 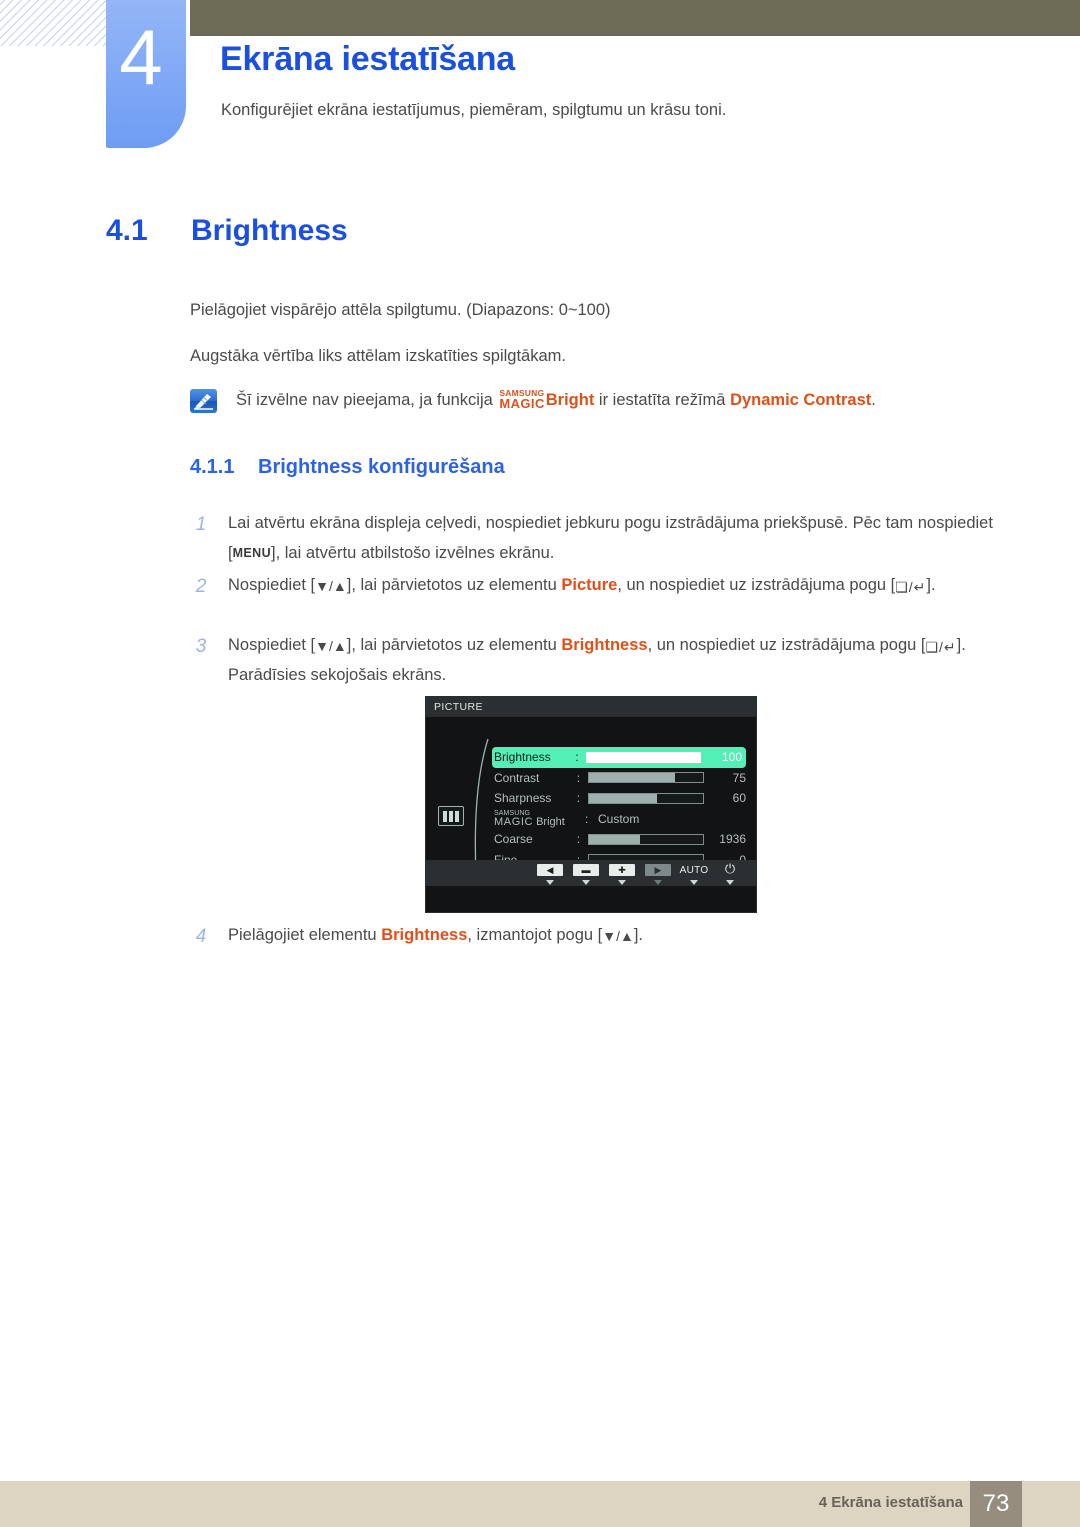 What do you see at coordinates (586, 870) in the screenshot?
I see `minus-icon: ▬` at bounding box center [586, 870].